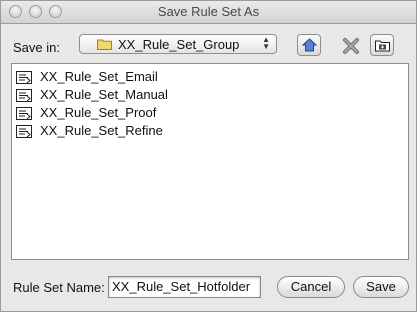  What do you see at coordinates (98, 112) in the screenshot?
I see `file-name: XX_Rule_Set_Proof` at bounding box center [98, 112].